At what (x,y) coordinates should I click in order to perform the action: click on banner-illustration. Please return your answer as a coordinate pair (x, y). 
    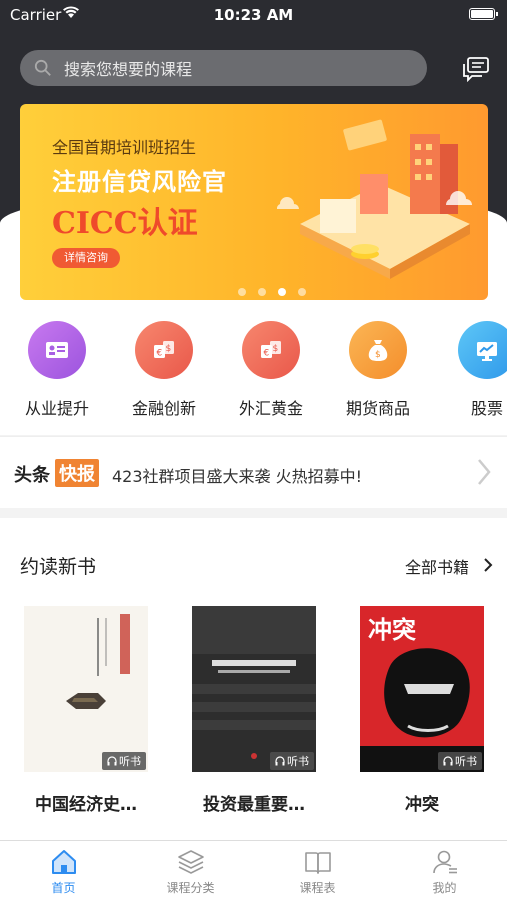
    Looking at the image, I should click on (374, 199).